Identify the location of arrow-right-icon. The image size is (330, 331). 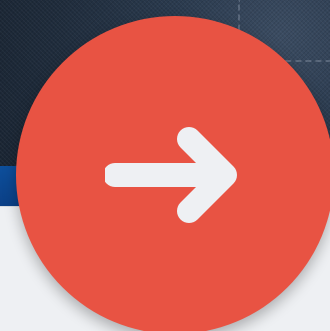
(171, 175).